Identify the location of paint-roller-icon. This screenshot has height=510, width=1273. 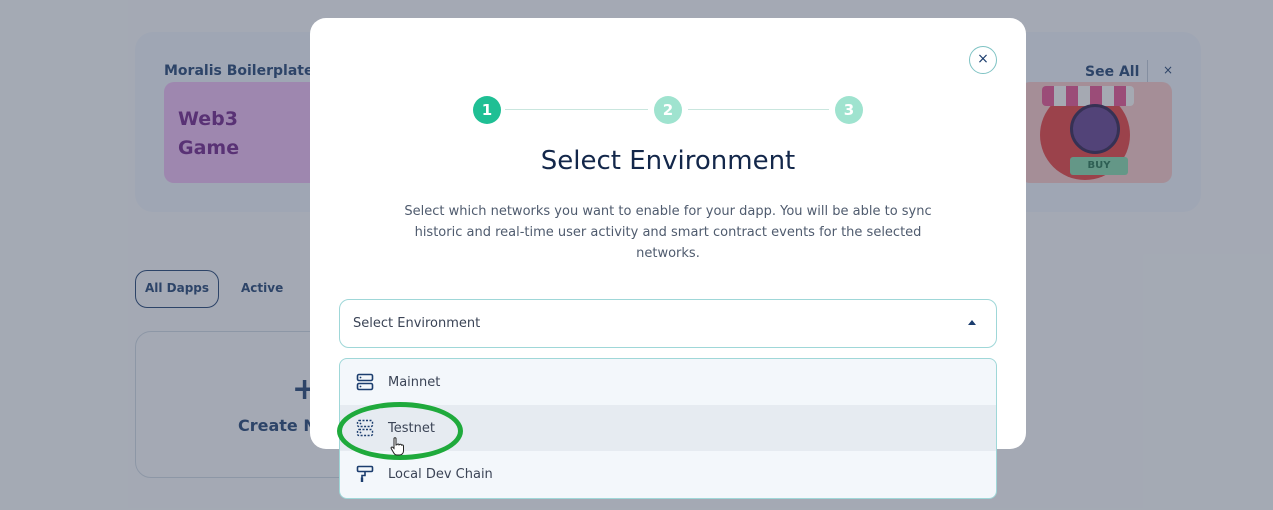
(365, 473).